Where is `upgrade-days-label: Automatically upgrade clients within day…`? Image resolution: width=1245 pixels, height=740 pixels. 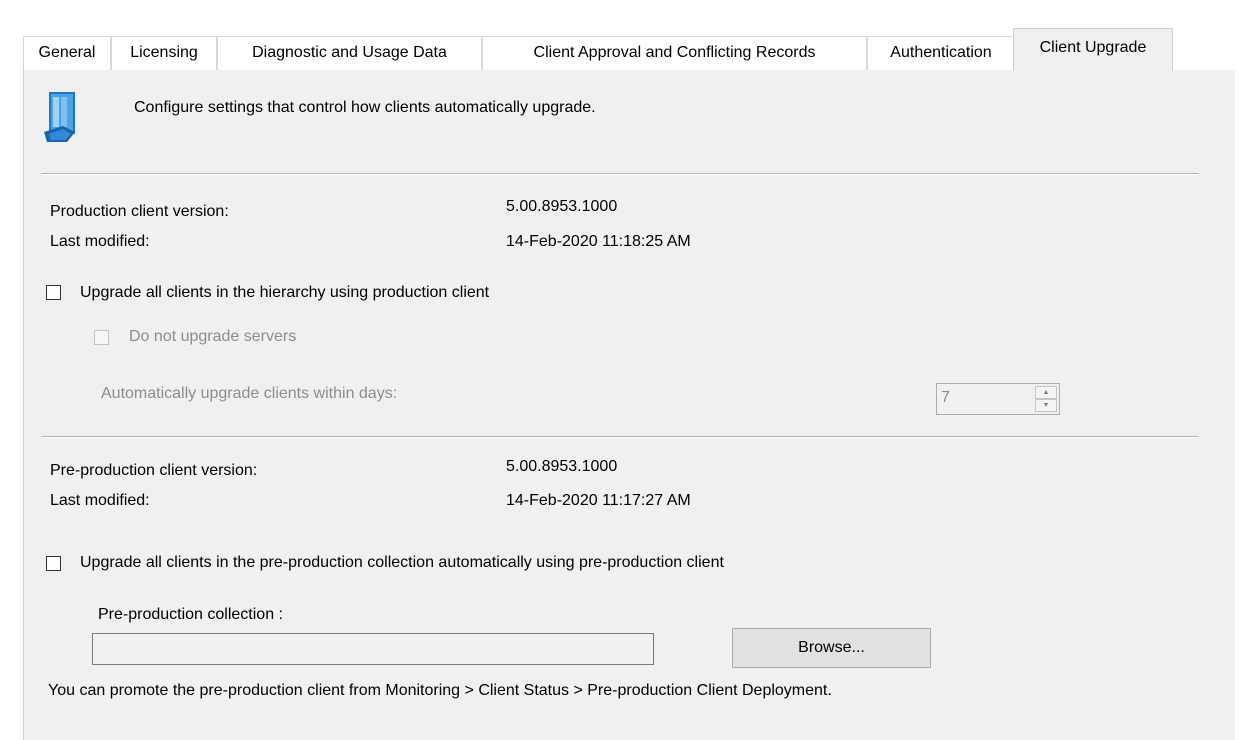
upgrade-days-label: Automatically upgrade clients within day… is located at coordinates (249, 393).